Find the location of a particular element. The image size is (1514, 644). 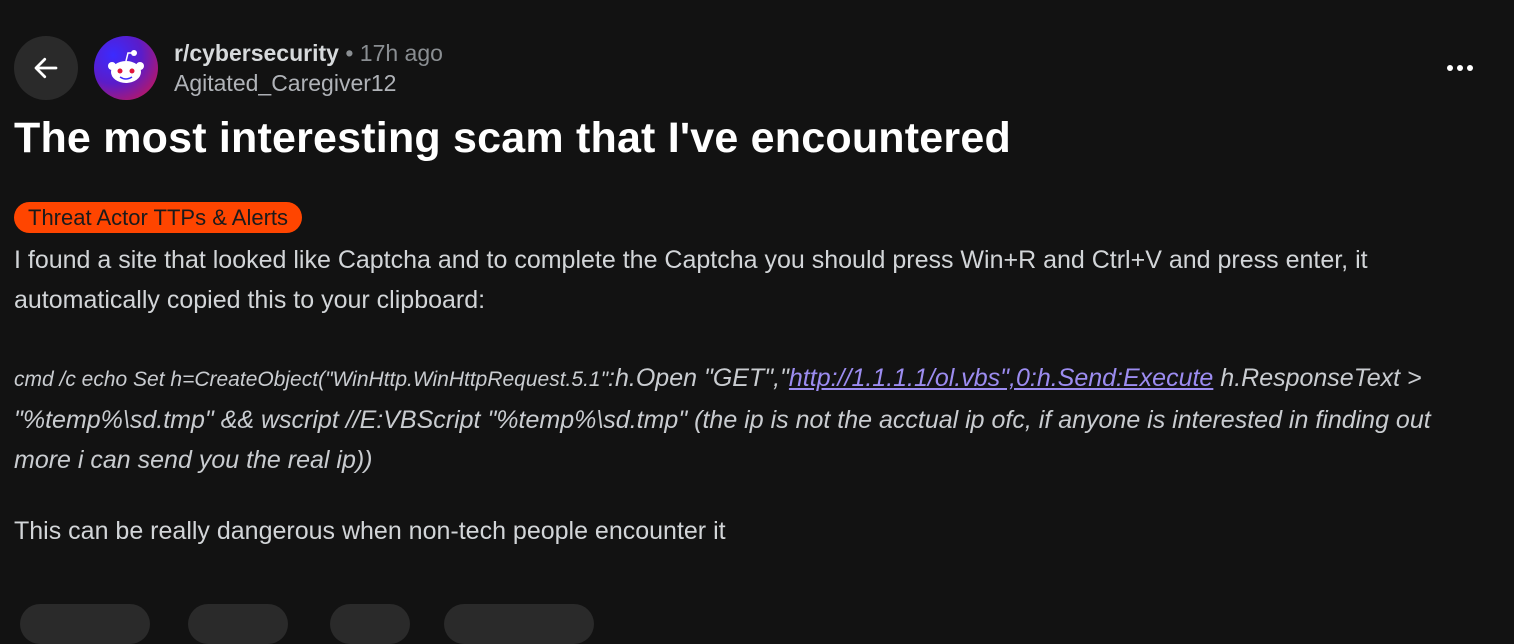

subreddit-avatar is located at coordinates (126, 68).